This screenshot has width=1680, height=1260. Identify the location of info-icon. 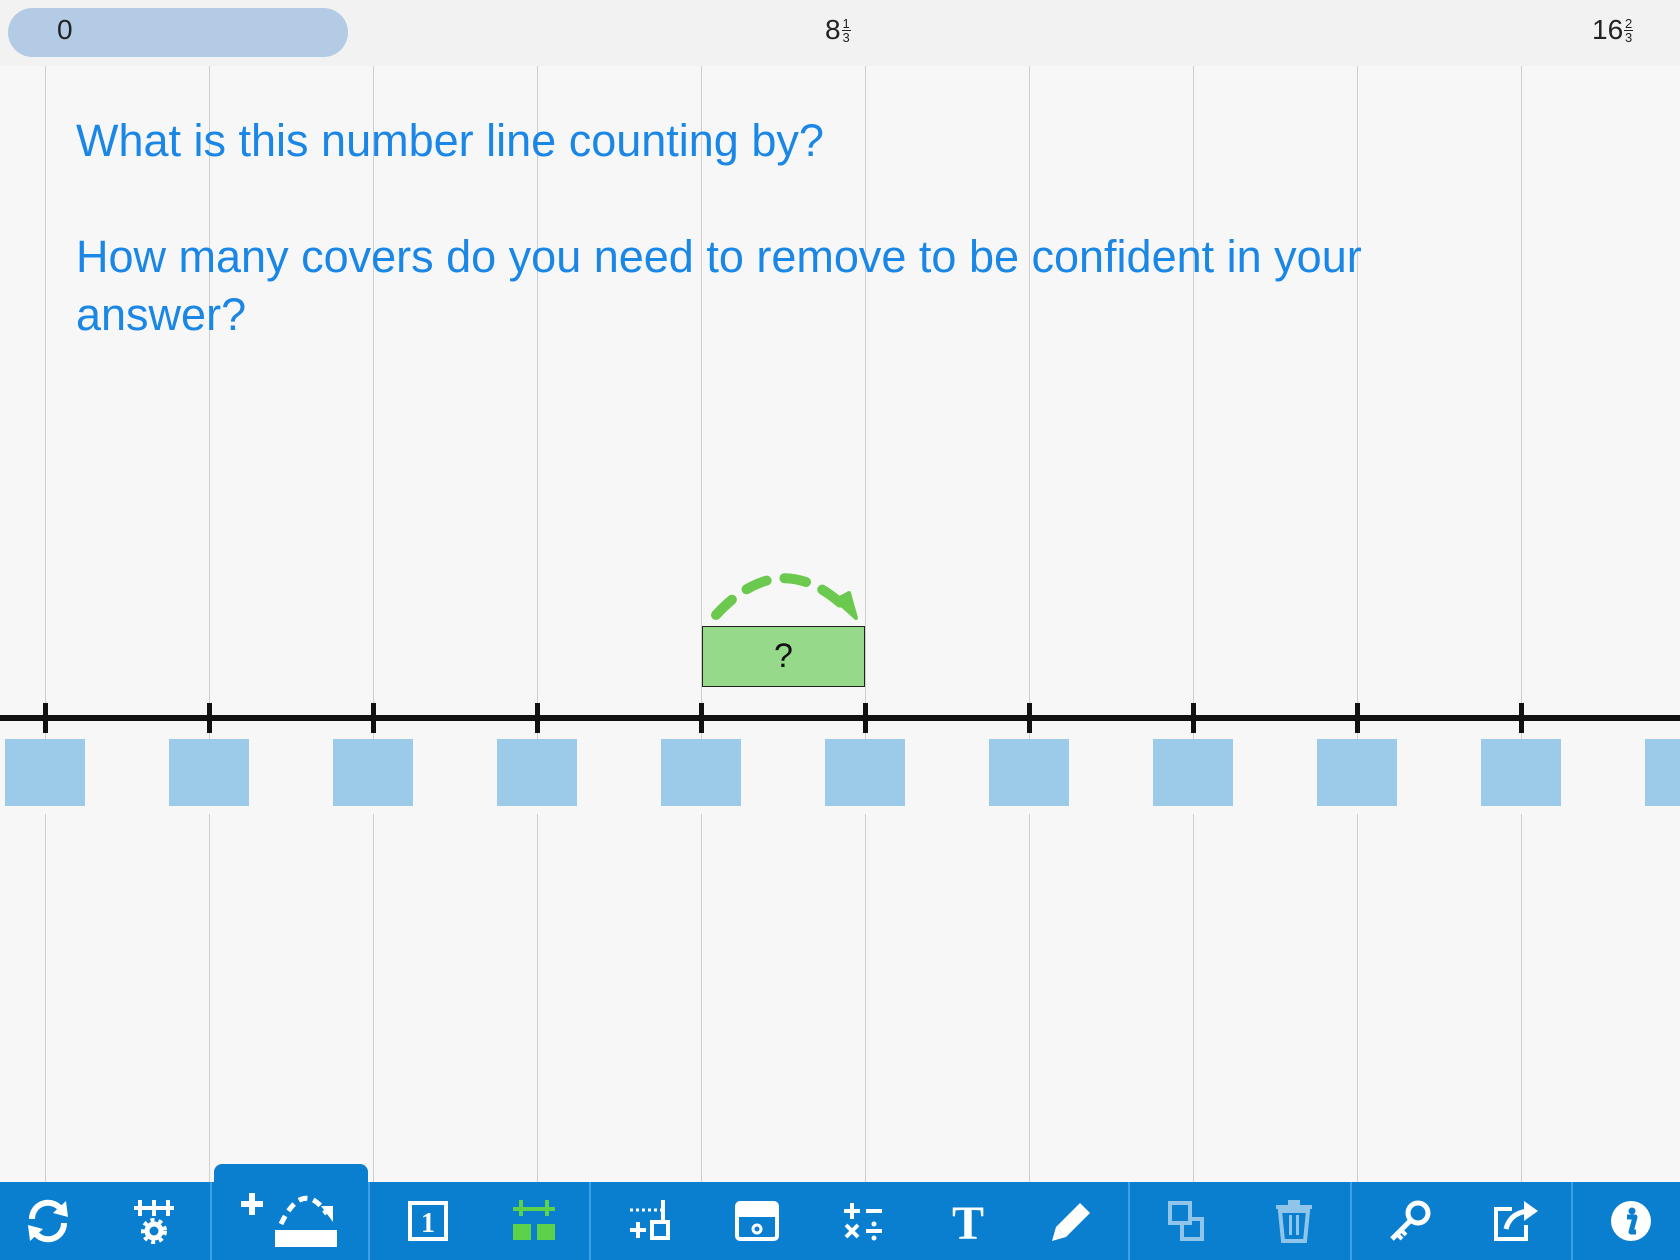
(1631, 1221).